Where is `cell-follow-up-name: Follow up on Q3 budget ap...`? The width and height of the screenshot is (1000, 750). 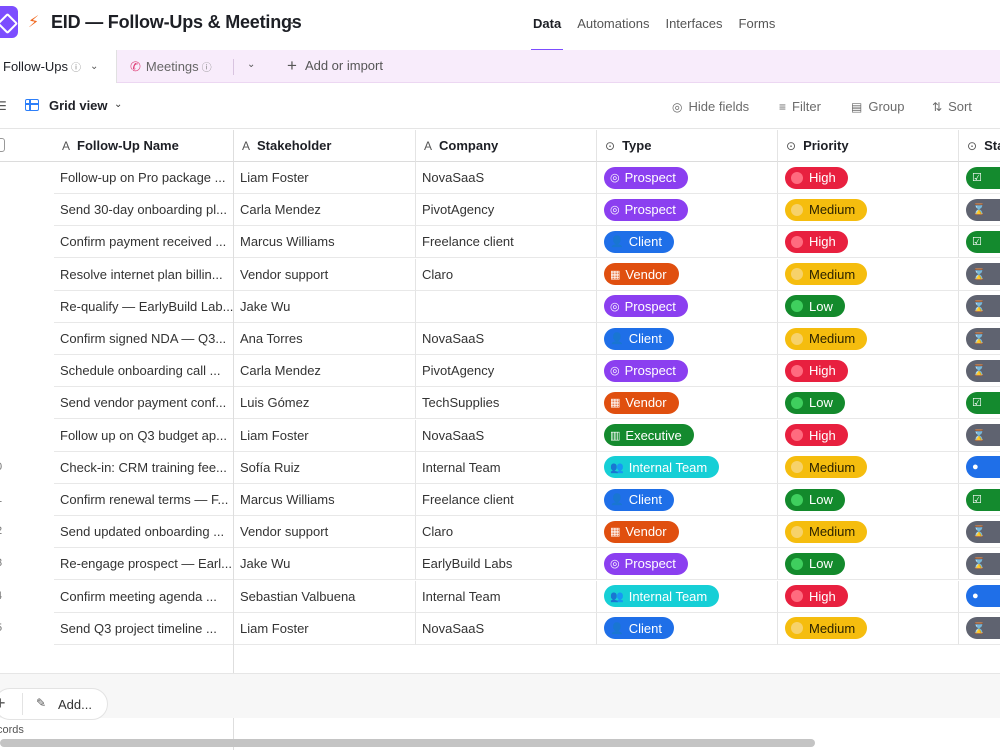
cell-follow-up-name: Follow up on Q3 budget ap... is located at coordinates (144, 435).